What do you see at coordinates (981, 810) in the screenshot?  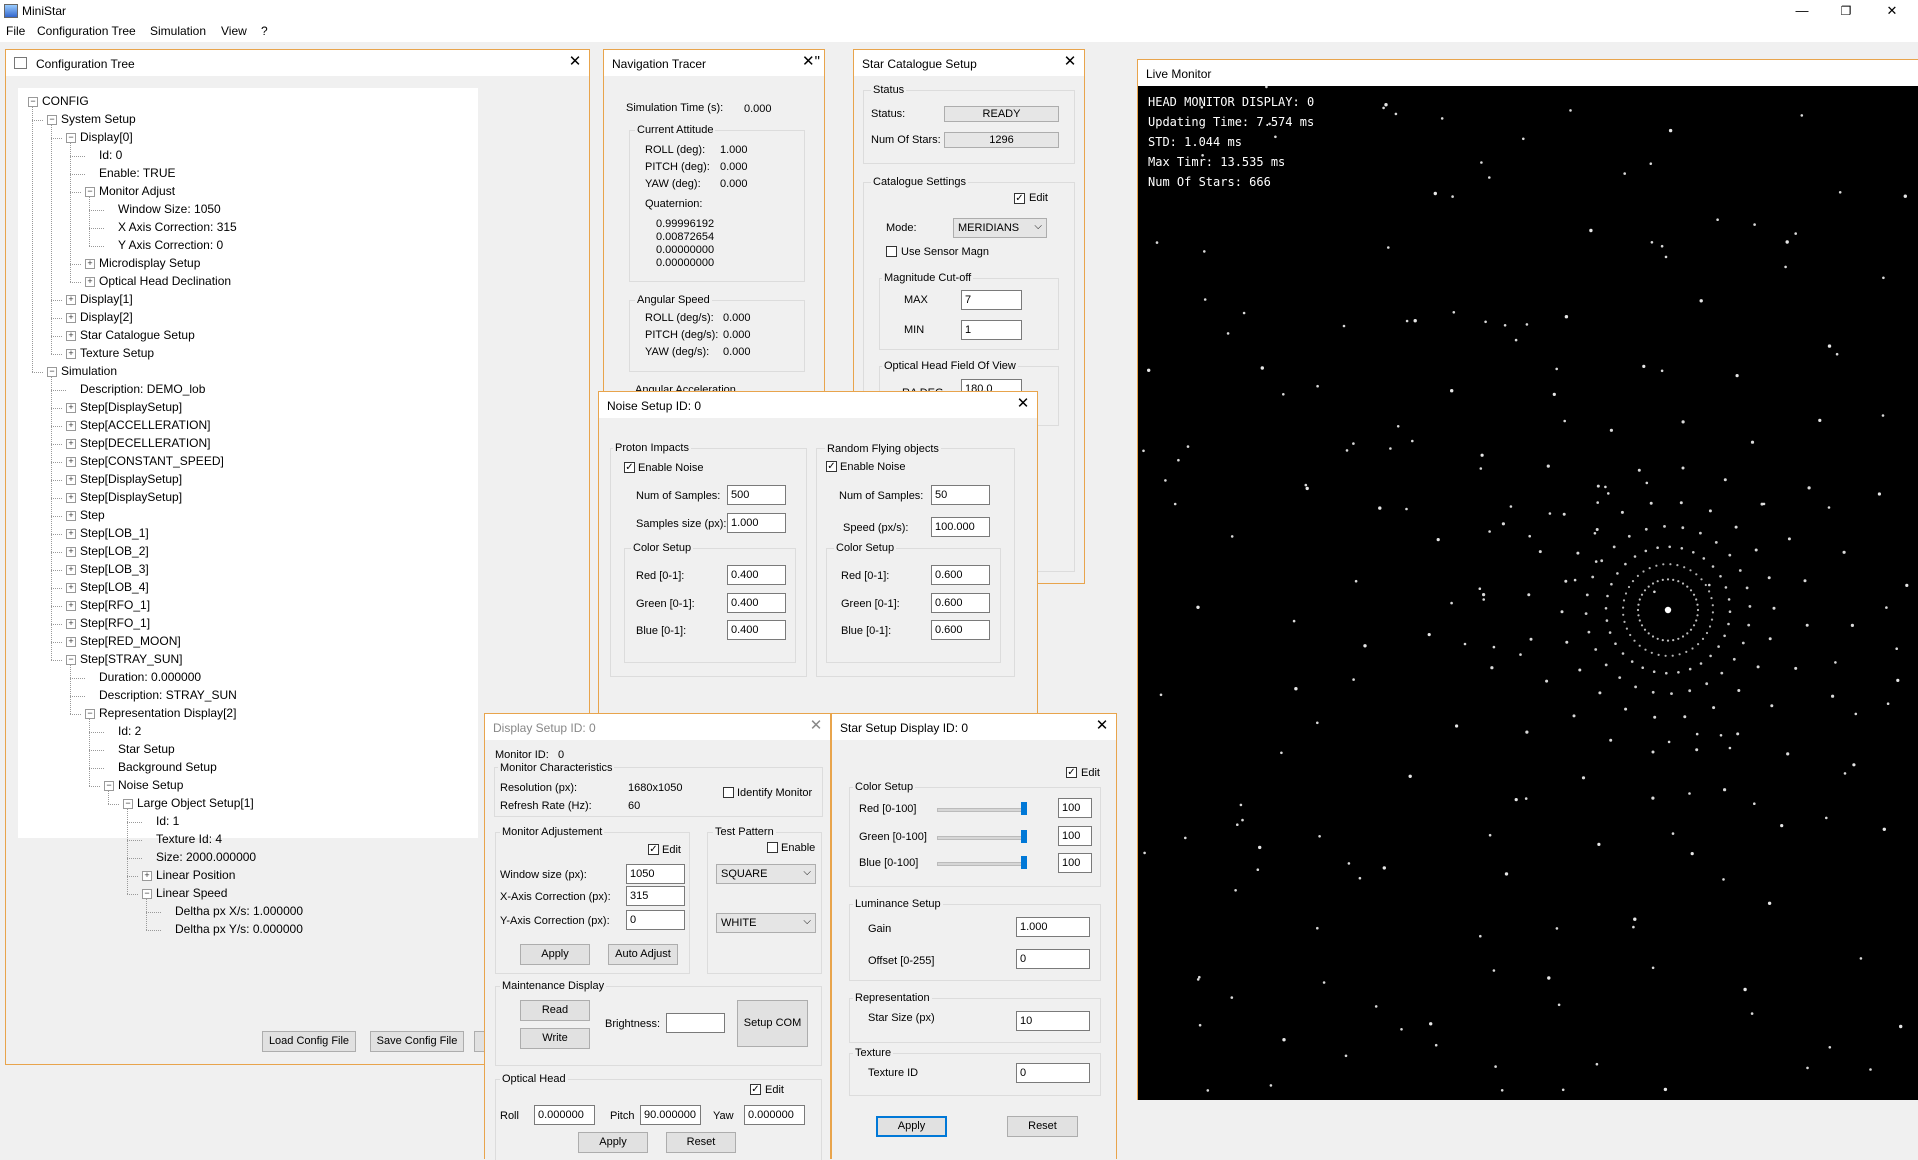 I see `red-slider` at bounding box center [981, 810].